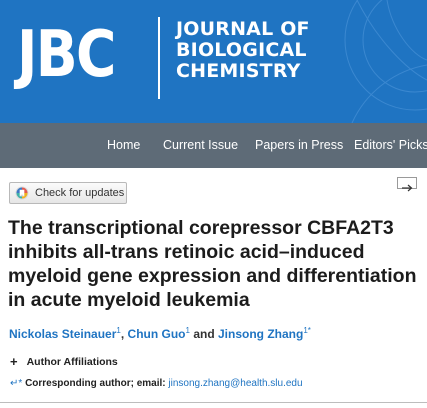 The image size is (427, 408). Describe the element at coordinates (213, 402) in the screenshot. I see `divider` at that location.